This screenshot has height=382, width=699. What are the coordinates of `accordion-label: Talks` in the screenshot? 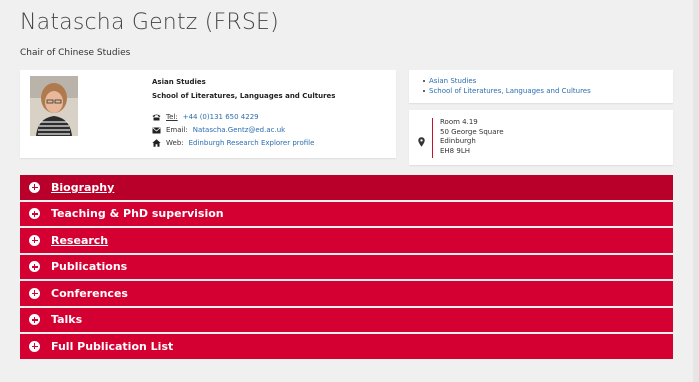 It's located at (67, 320).